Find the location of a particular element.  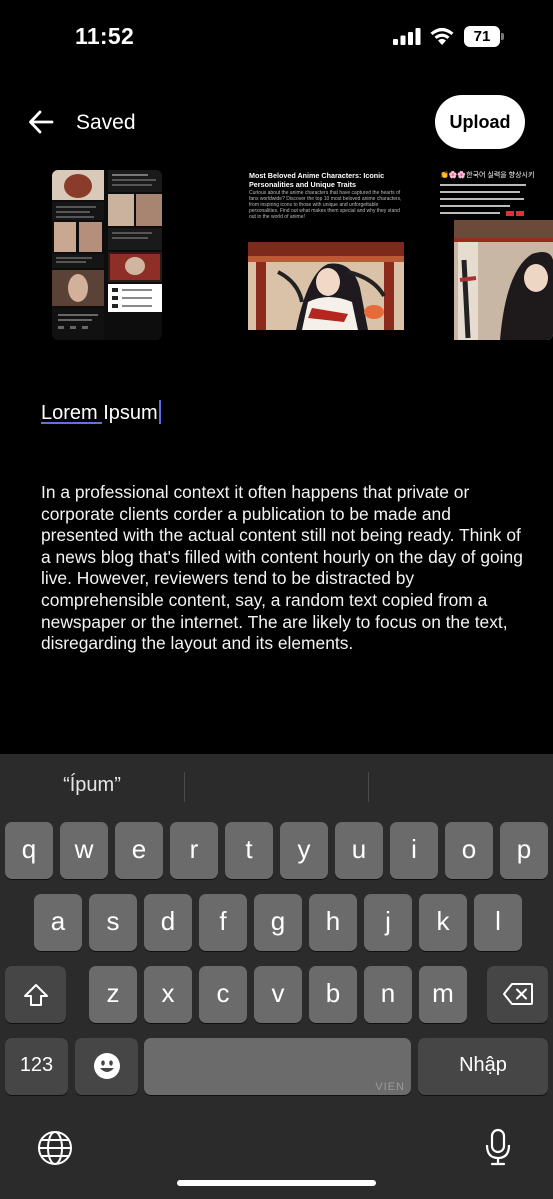

globe-icon is located at coordinates (55, 1148).